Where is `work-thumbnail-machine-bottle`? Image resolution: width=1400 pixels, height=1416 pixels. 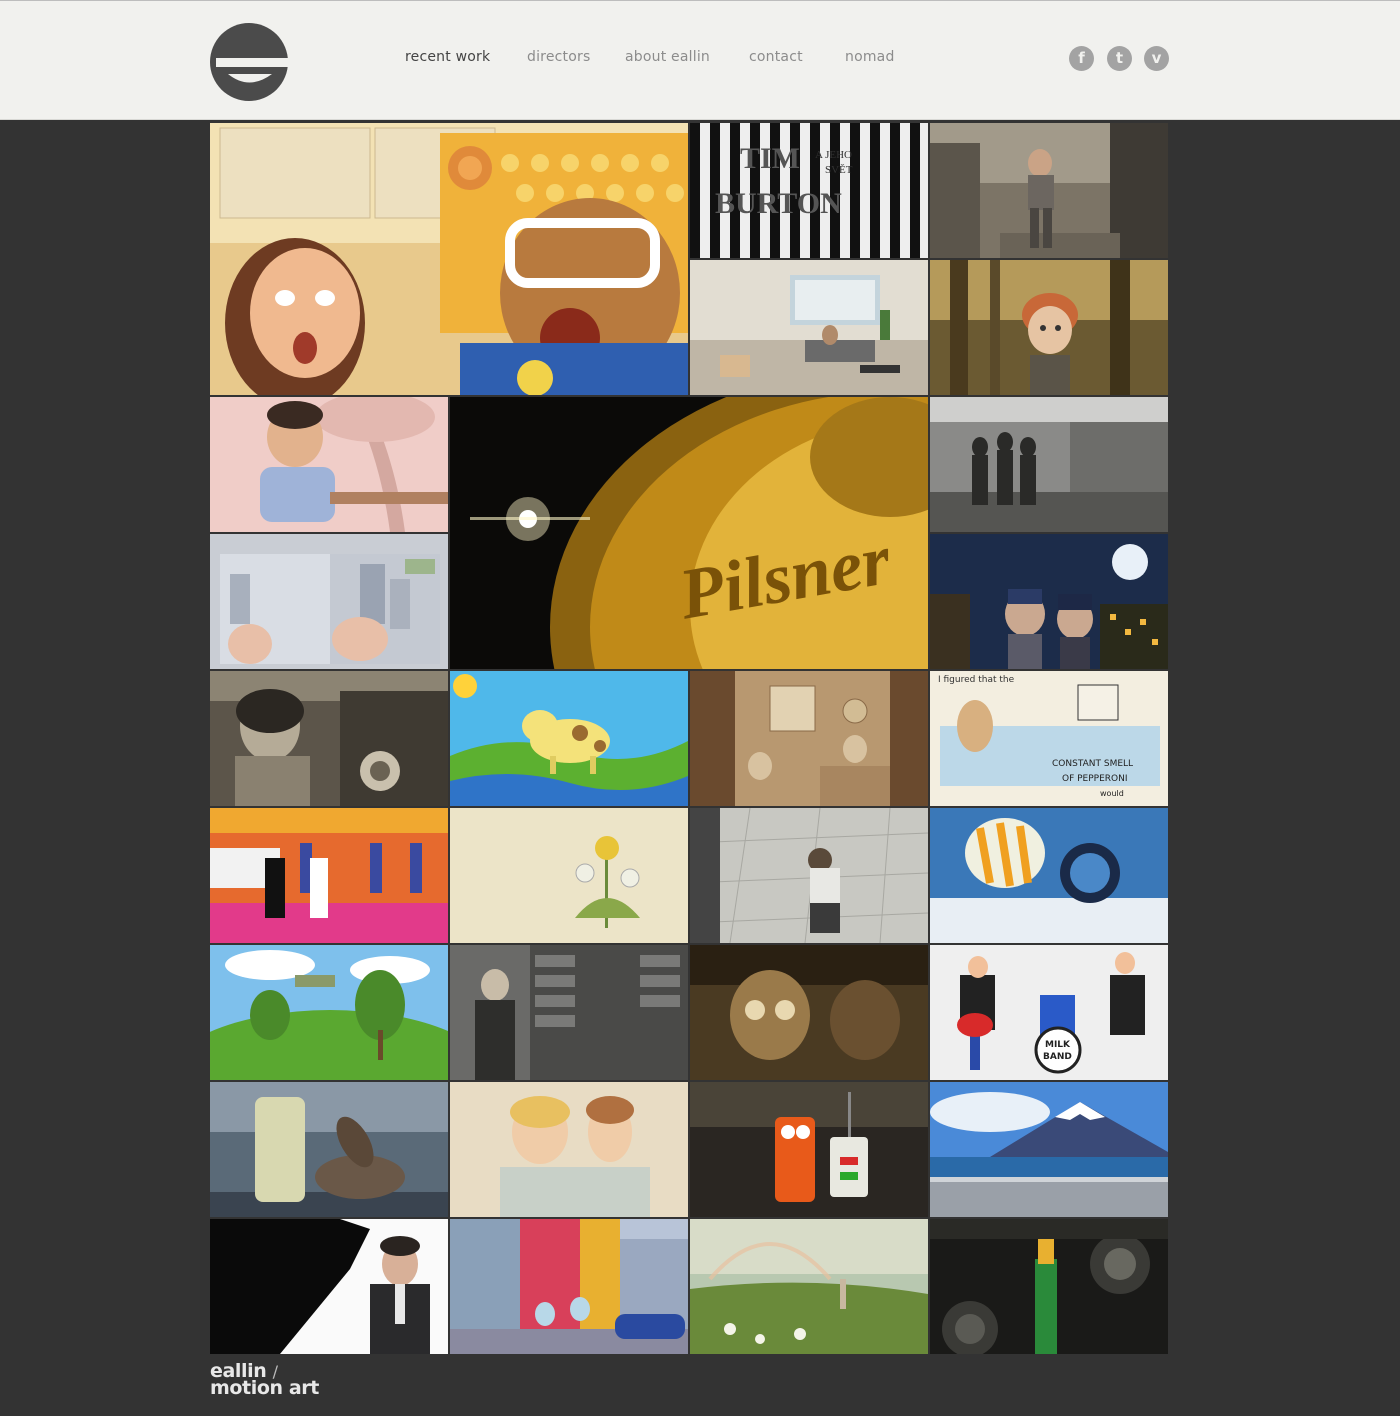 work-thumbnail-machine-bottle is located at coordinates (1049, 1286).